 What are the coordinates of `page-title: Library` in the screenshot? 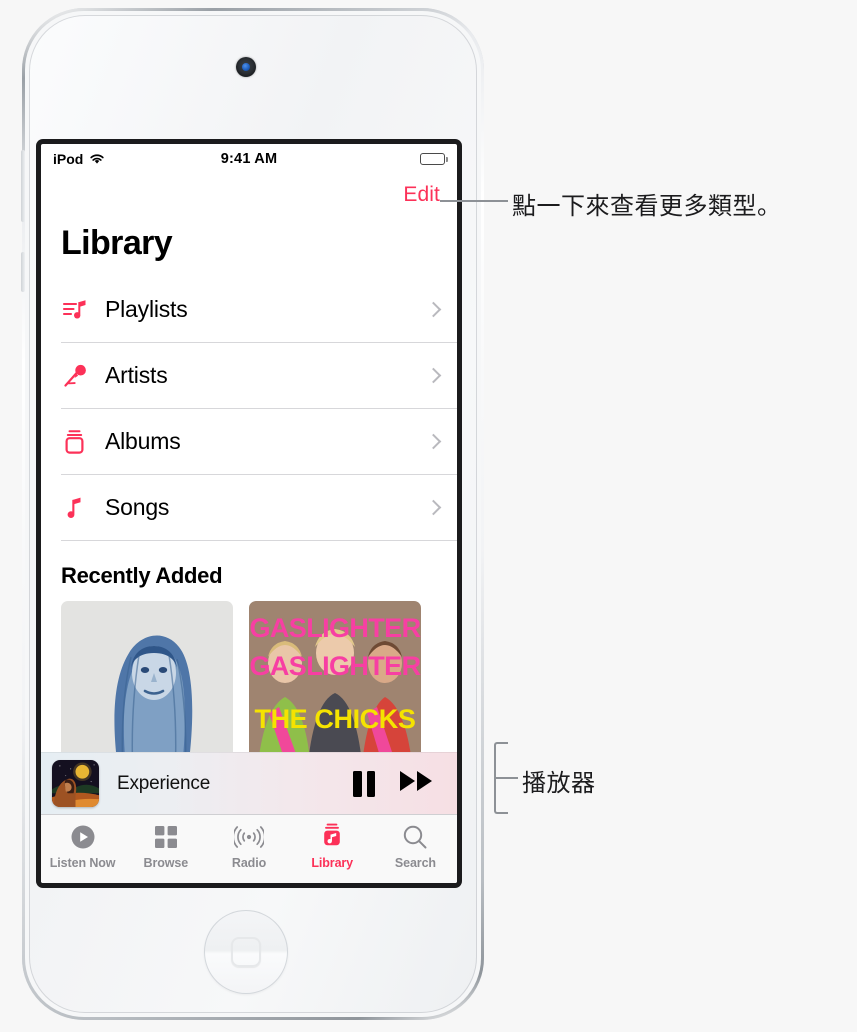 It's located at (117, 243).